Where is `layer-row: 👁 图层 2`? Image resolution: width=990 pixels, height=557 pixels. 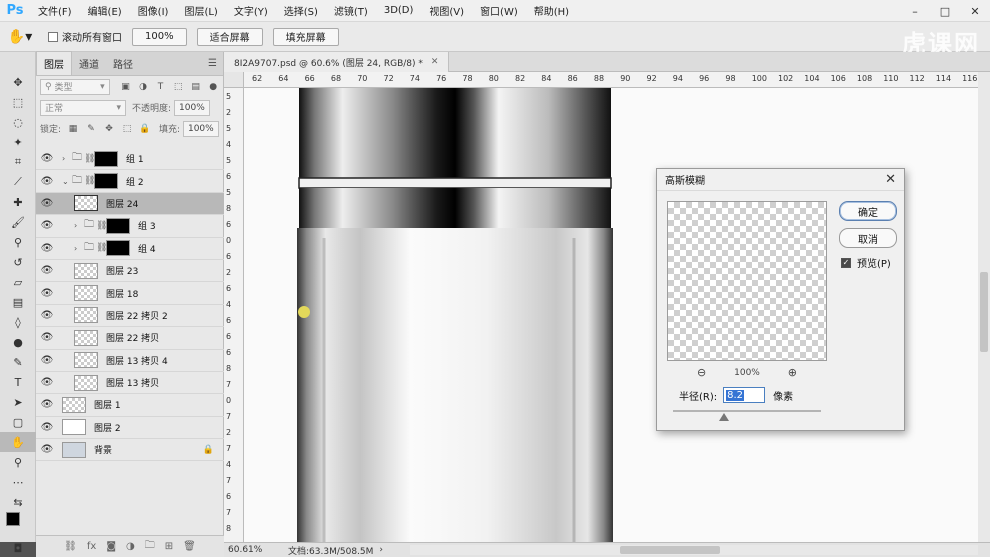
layer-row: 👁 图层 2 is located at coordinates (130, 428).